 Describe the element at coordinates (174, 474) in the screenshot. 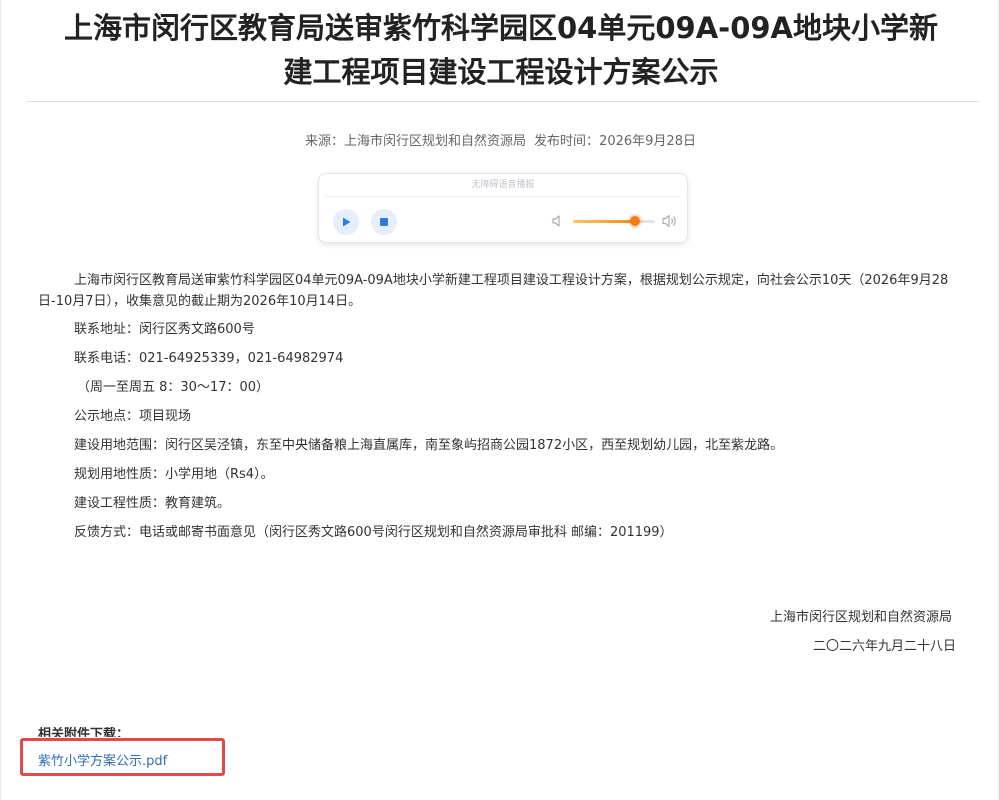

I see `land-use-type: 规划用地性质：小学用地（Rs4）。` at that location.